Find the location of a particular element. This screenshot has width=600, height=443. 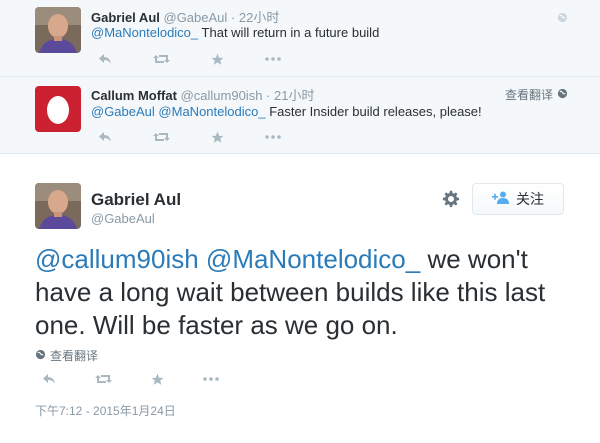

gear-icon is located at coordinates (451, 201).